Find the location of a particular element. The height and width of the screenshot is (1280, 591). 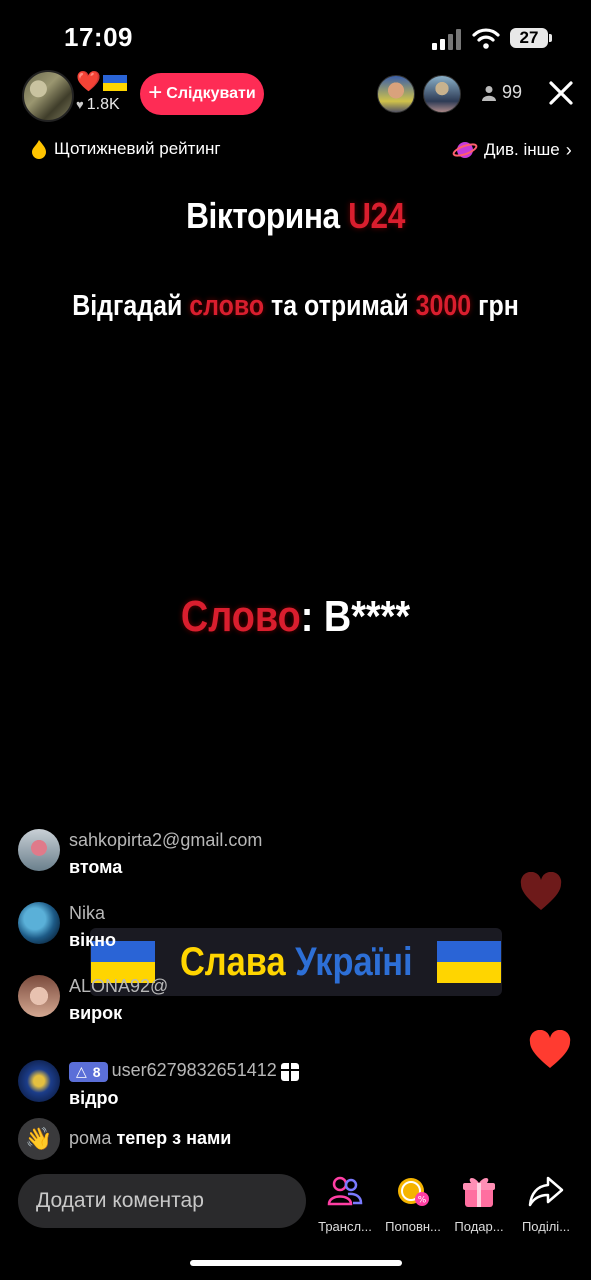

comment-text: вирок is located at coordinates (96, 1013).